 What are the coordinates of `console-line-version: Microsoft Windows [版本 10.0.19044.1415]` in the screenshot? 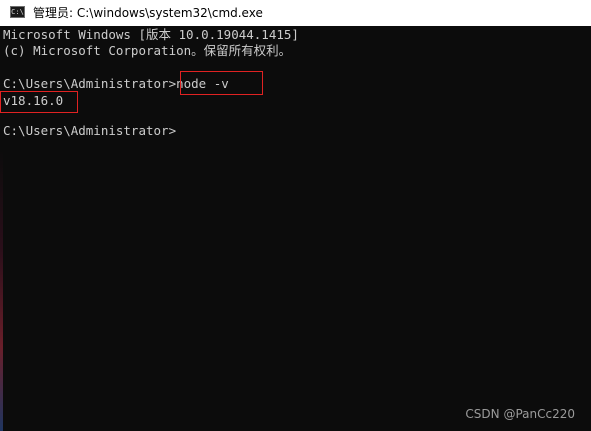 It's located at (151, 34).